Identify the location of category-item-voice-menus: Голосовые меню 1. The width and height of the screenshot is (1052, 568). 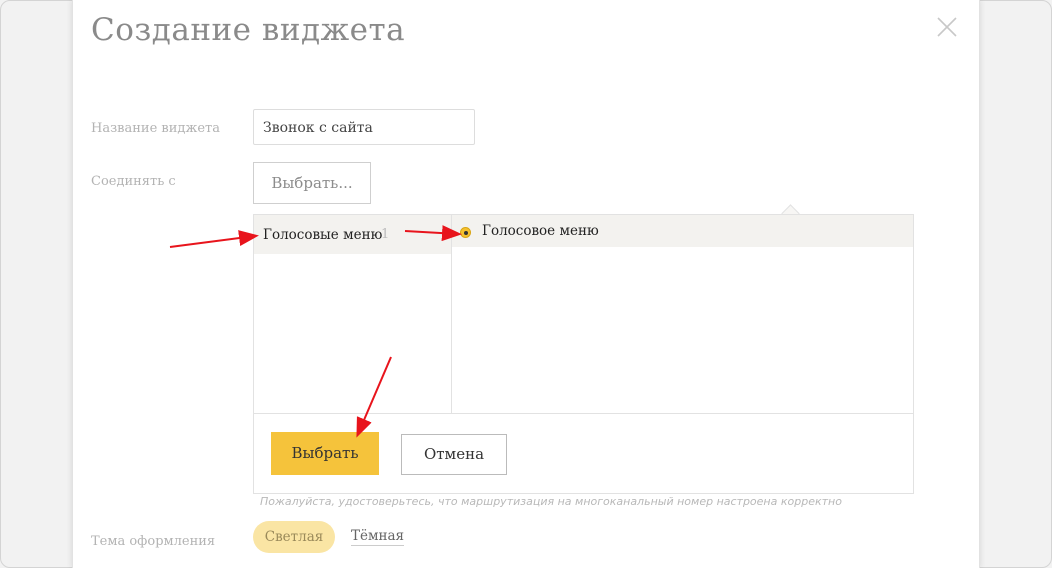
(352, 234).